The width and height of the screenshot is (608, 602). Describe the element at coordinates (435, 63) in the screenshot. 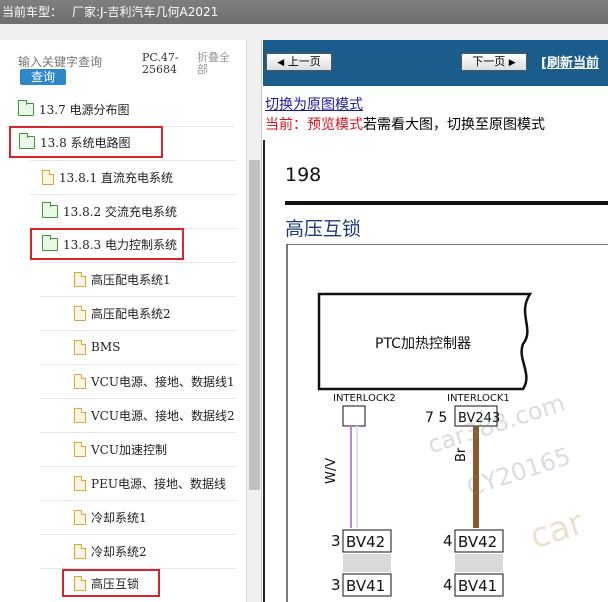

I see `page-nav-bar: ◀ 上一页 下一页 ▶ [刷新当前` at that location.